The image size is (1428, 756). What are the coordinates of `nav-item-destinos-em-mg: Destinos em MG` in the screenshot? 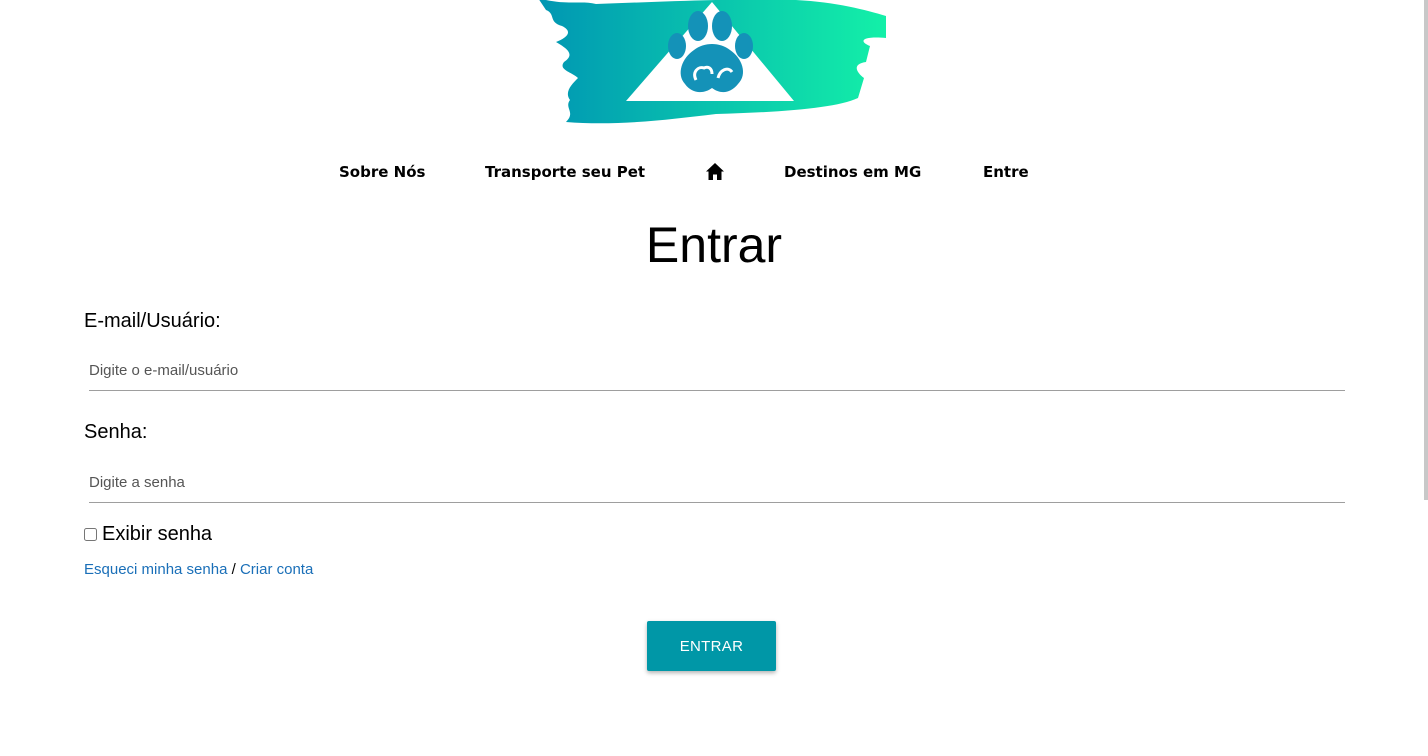 It's located at (852, 172).